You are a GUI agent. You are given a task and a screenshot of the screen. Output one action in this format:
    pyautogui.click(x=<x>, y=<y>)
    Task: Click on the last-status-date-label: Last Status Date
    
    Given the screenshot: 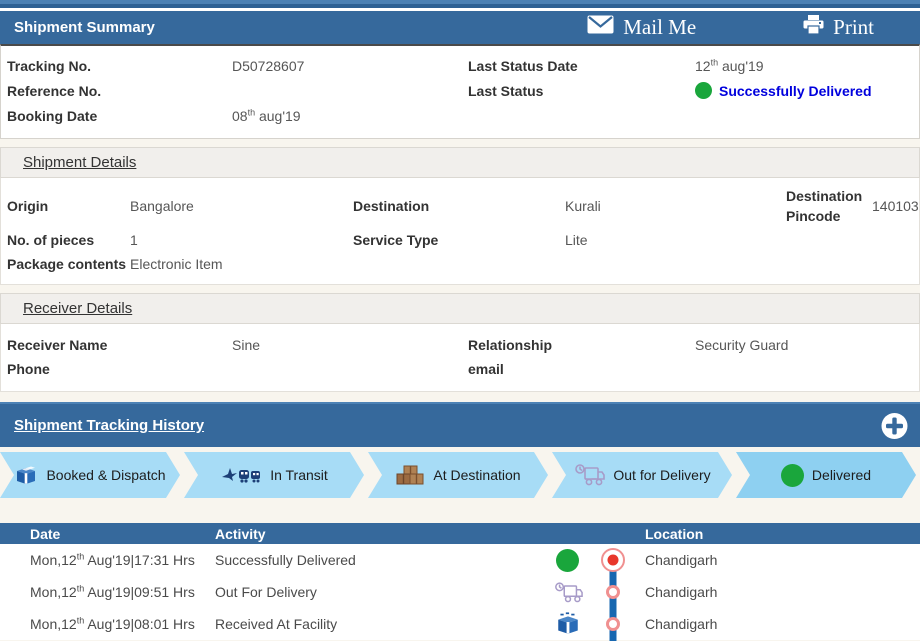 What is the action you would take?
    pyautogui.click(x=523, y=65)
    